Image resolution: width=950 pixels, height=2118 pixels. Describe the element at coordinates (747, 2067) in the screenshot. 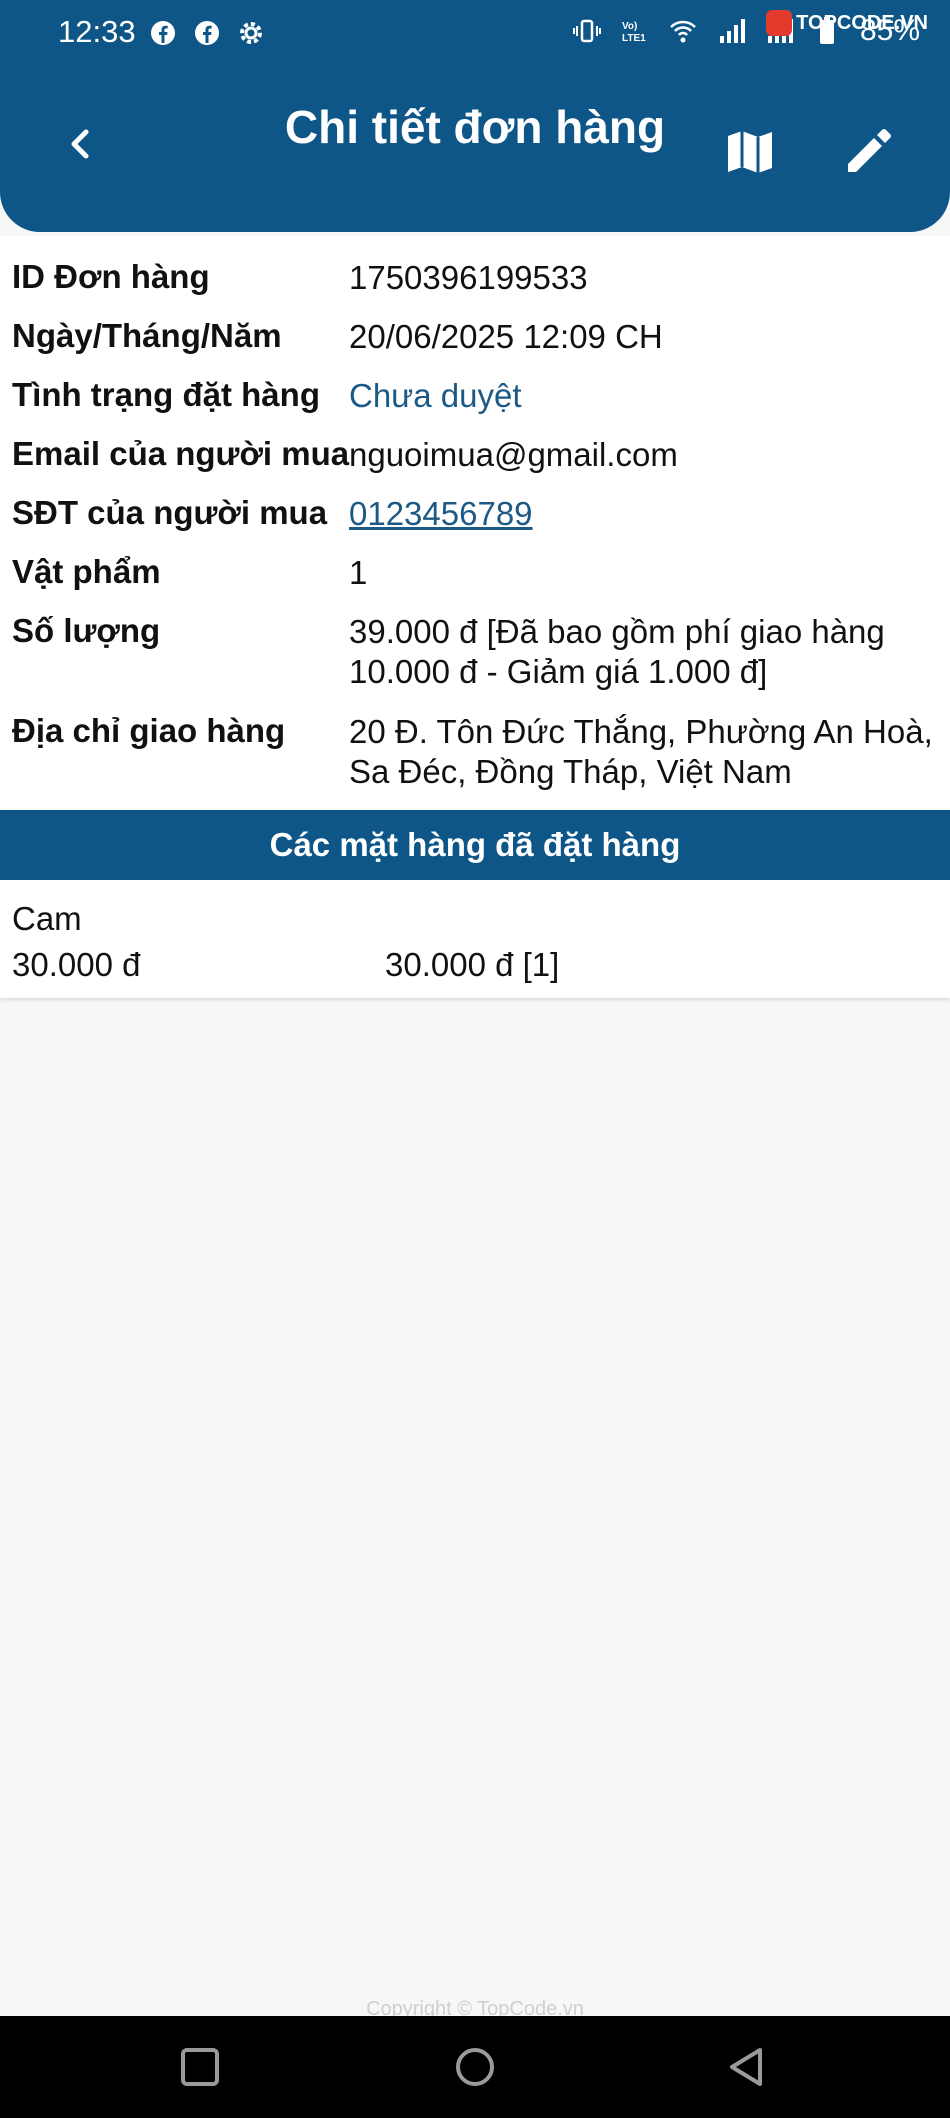

I see `back-icon` at that location.